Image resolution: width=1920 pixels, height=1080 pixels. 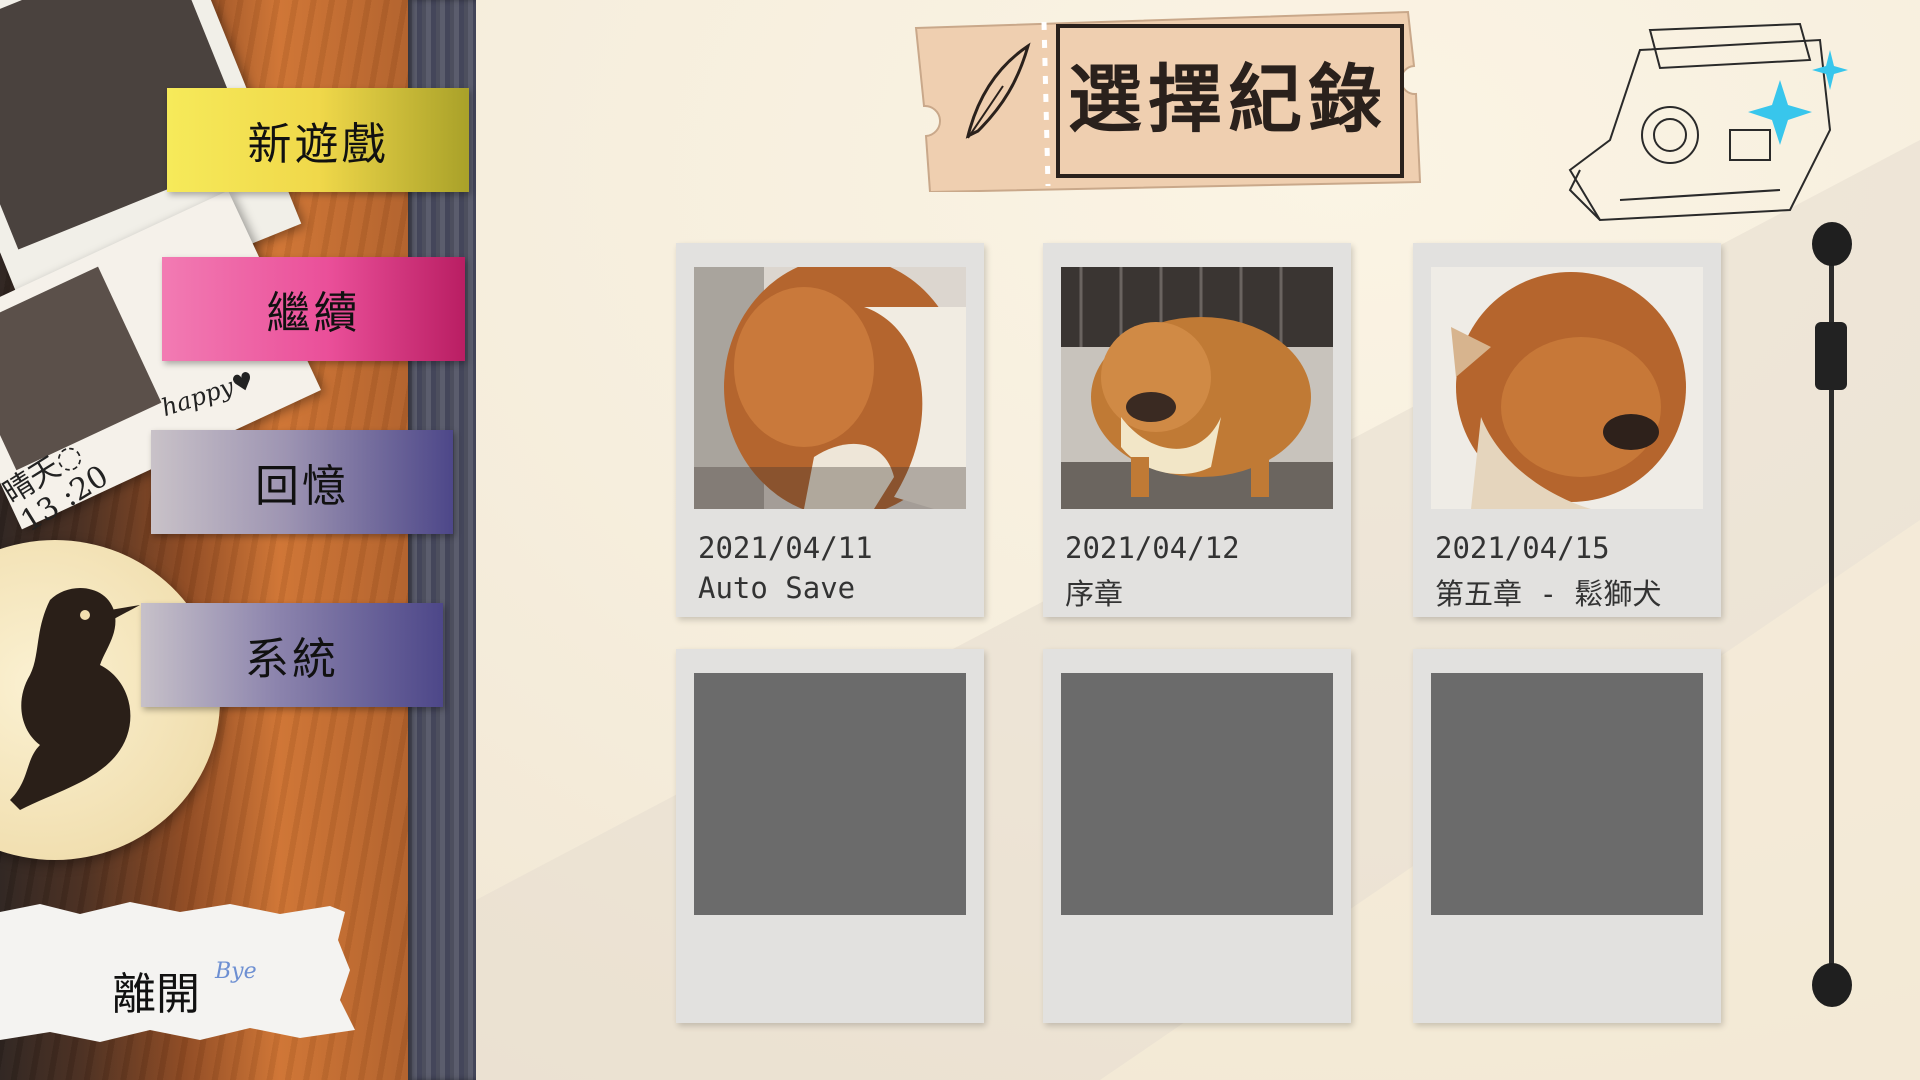 I want to click on memory-button: 回憶, so click(x=302, y=482).